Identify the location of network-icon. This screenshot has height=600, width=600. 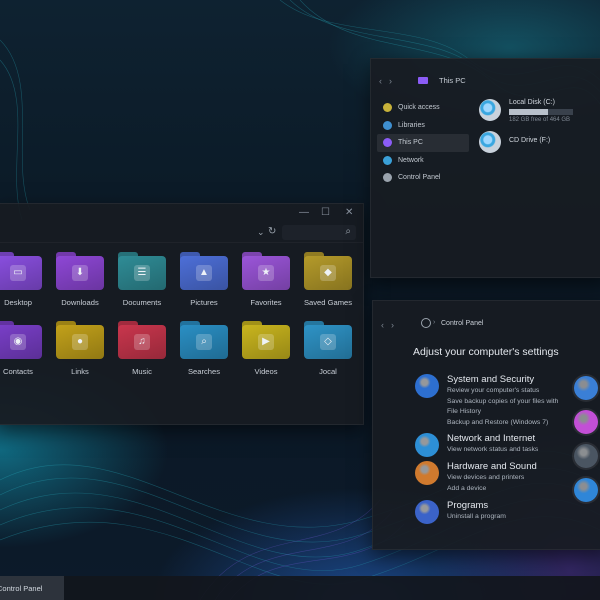
(387, 160).